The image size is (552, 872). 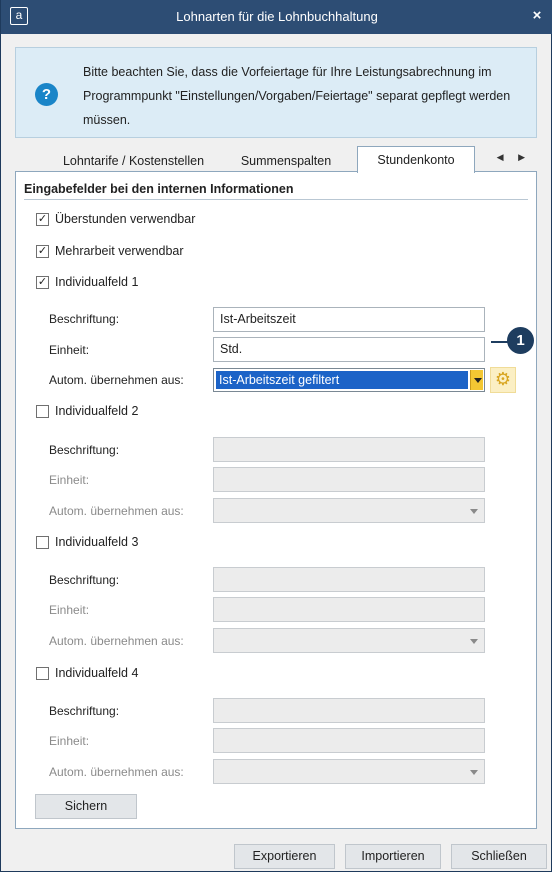 What do you see at coordinates (116, 641) in the screenshot?
I see `individualfeld-3-autom-label: Autom. übernehmen aus:` at bounding box center [116, 641].